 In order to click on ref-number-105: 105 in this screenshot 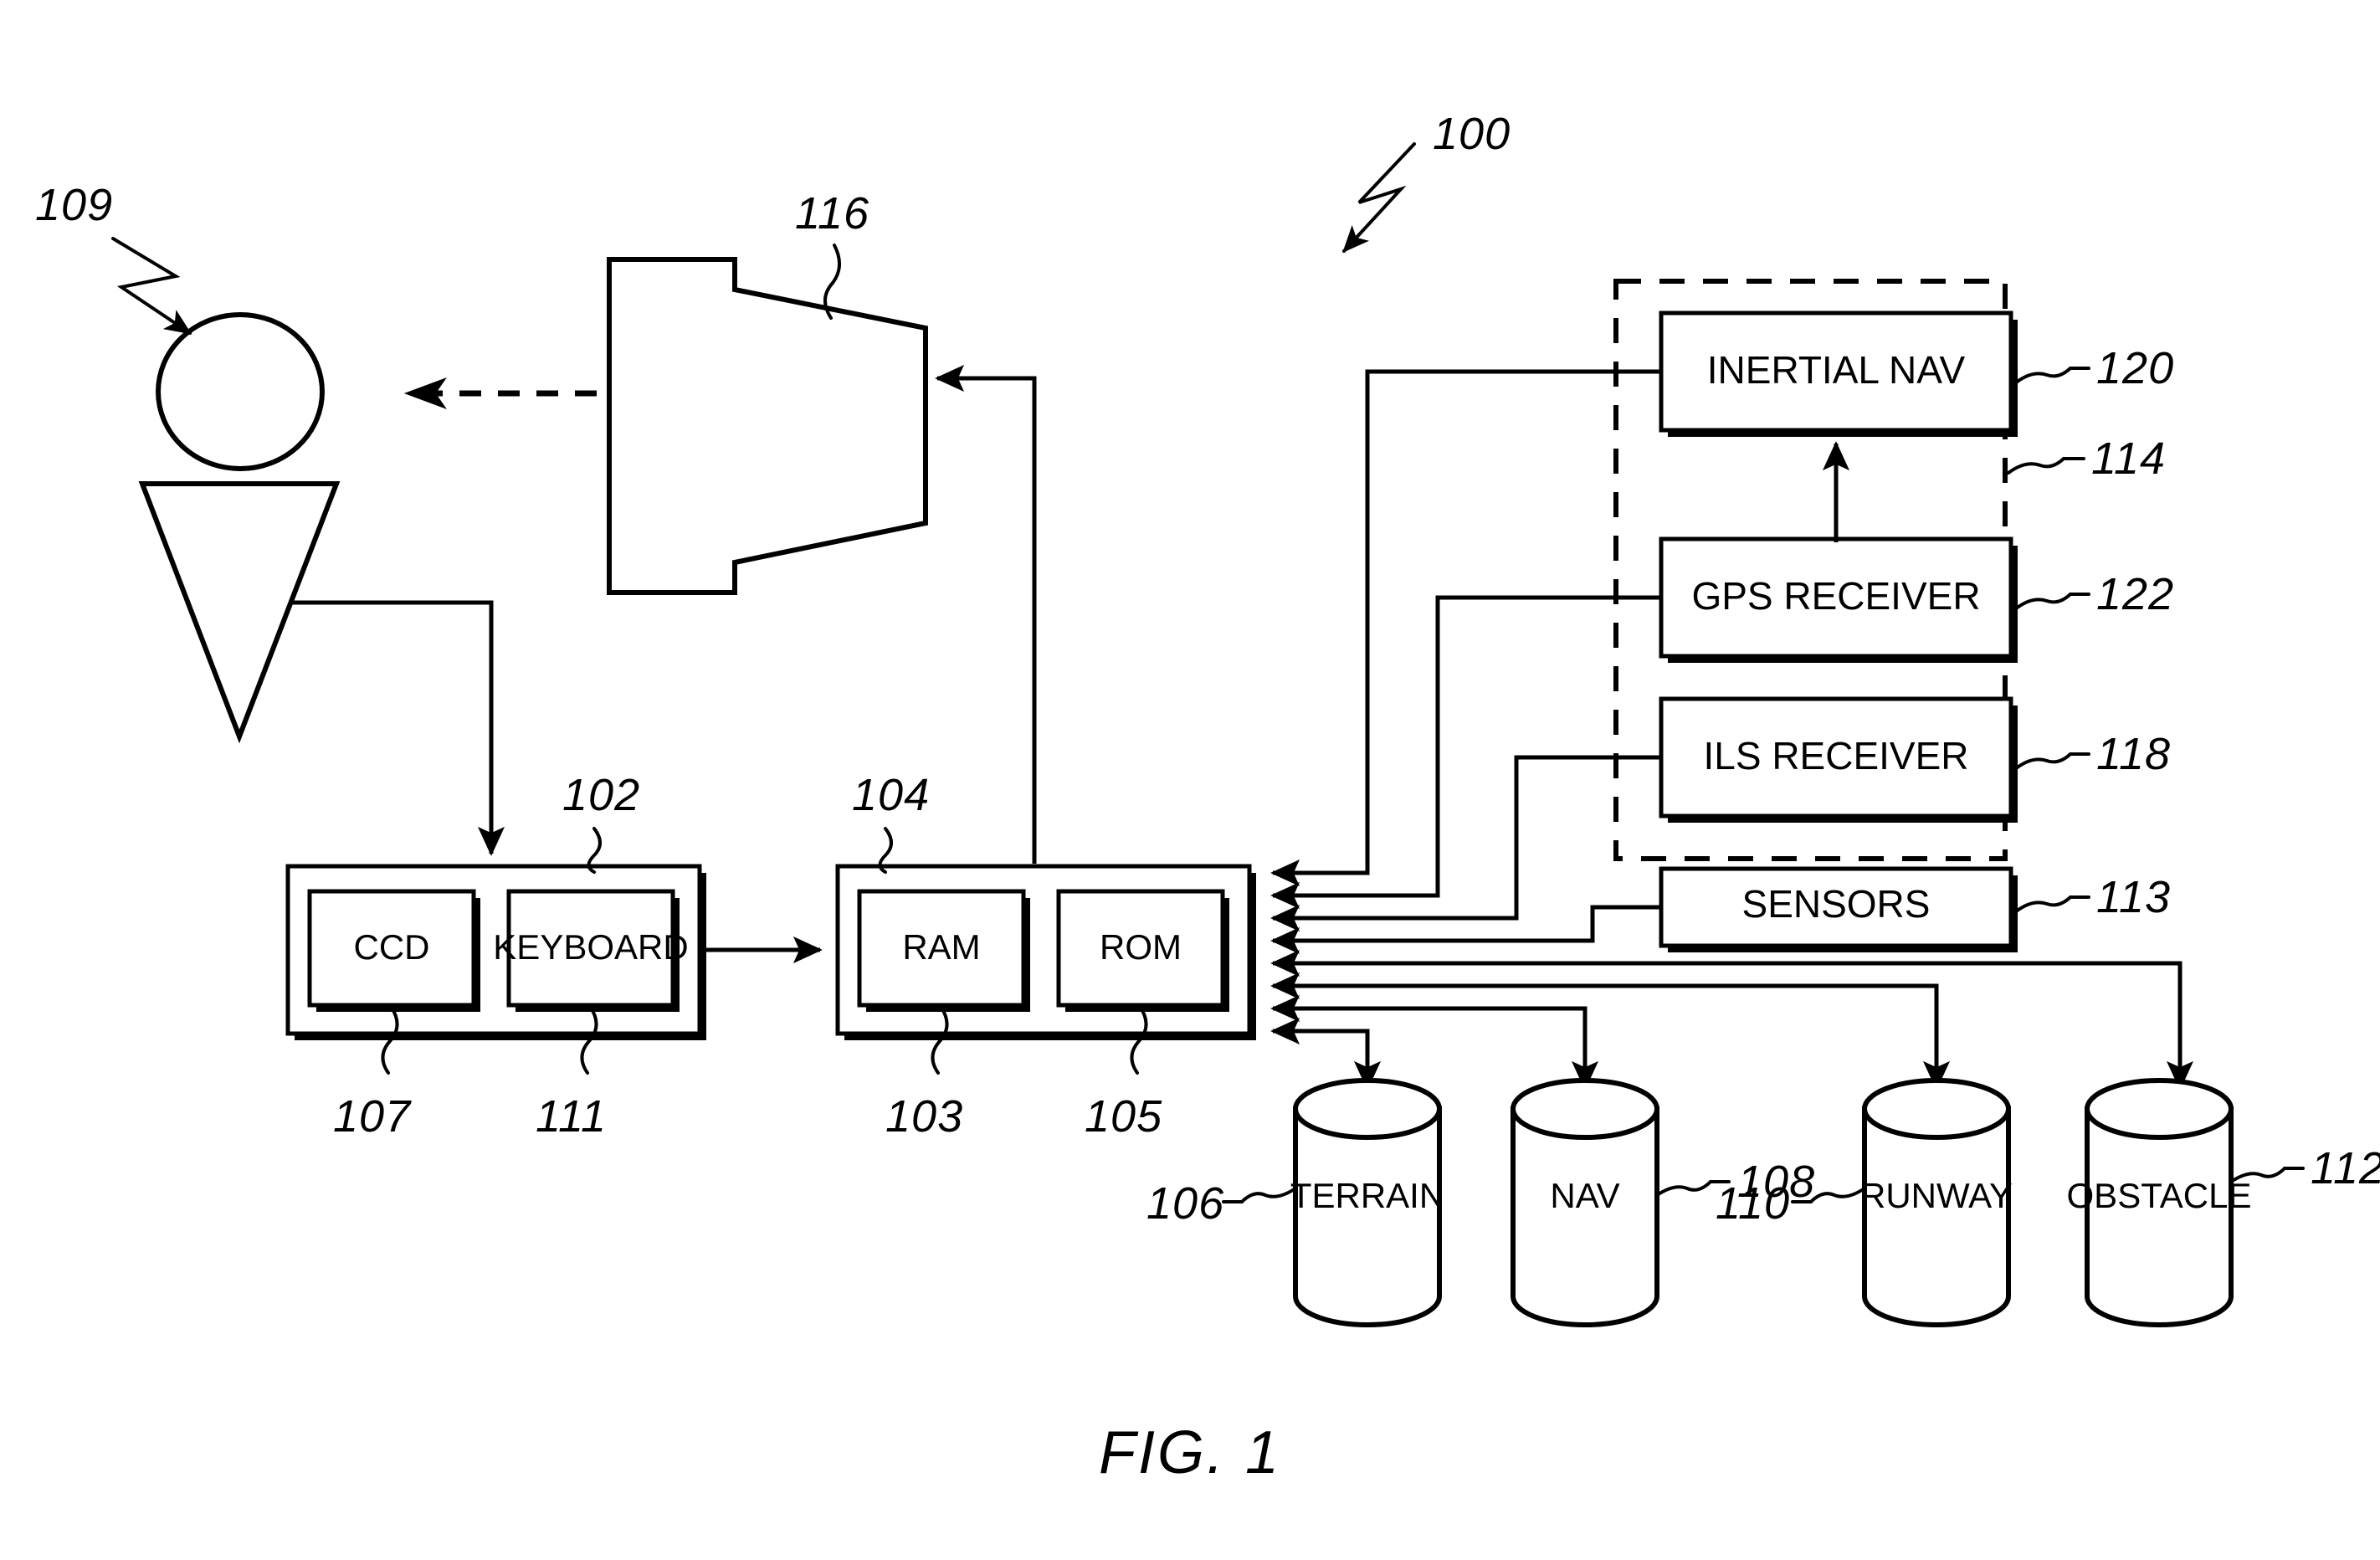, I will do `click(1123, 1116)`.